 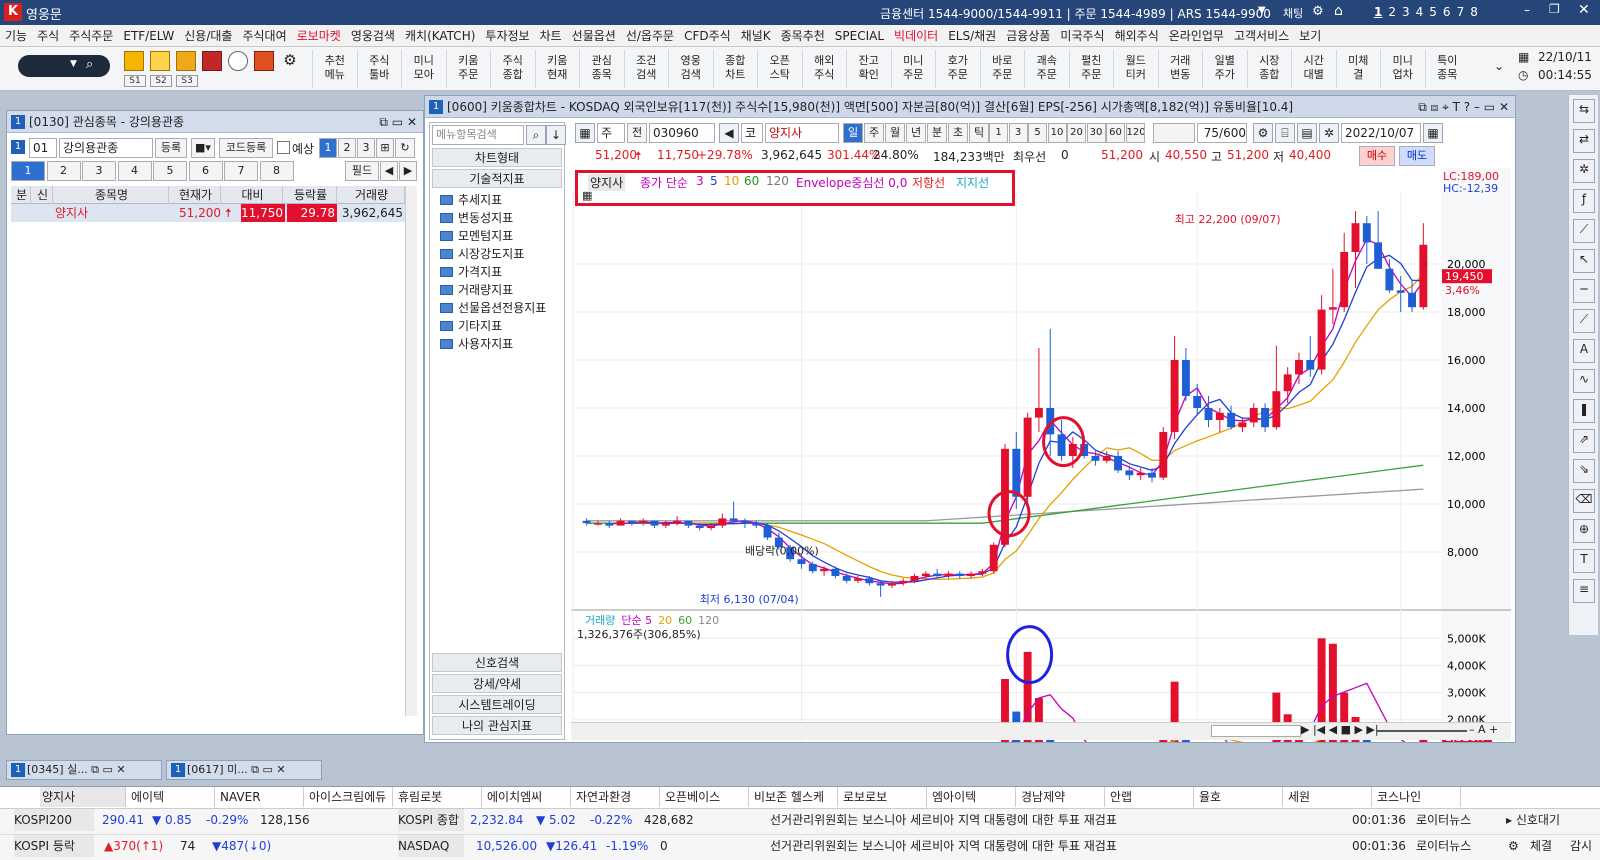 I want to click on screen-3: 3, so click(x=1406, y=12).